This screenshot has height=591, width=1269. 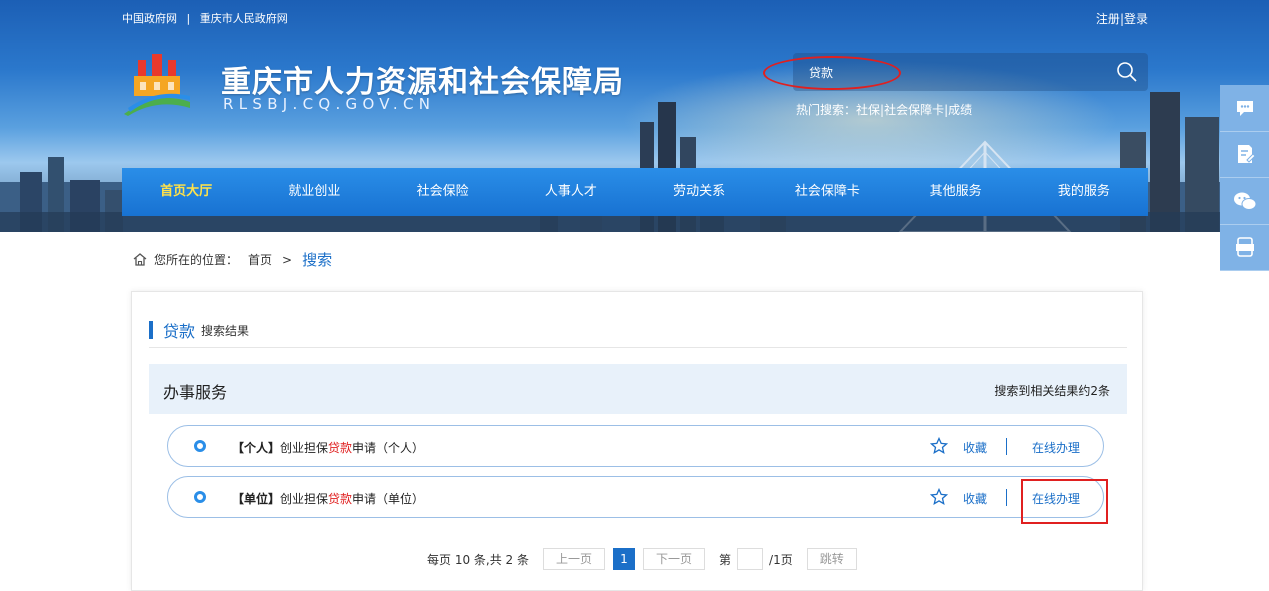 I want to click on online-apply-button: 在线办理, so click(x=1056, y=447).